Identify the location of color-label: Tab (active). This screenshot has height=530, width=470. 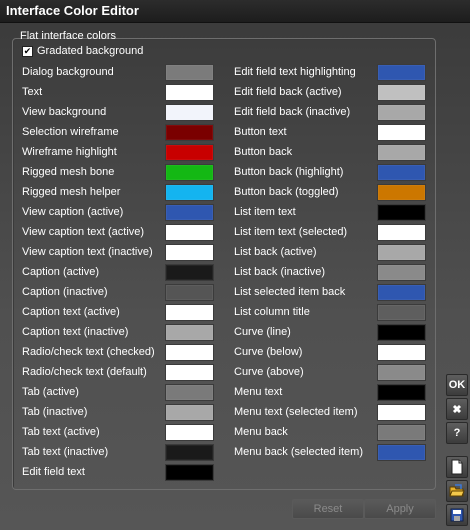
(50, 392).